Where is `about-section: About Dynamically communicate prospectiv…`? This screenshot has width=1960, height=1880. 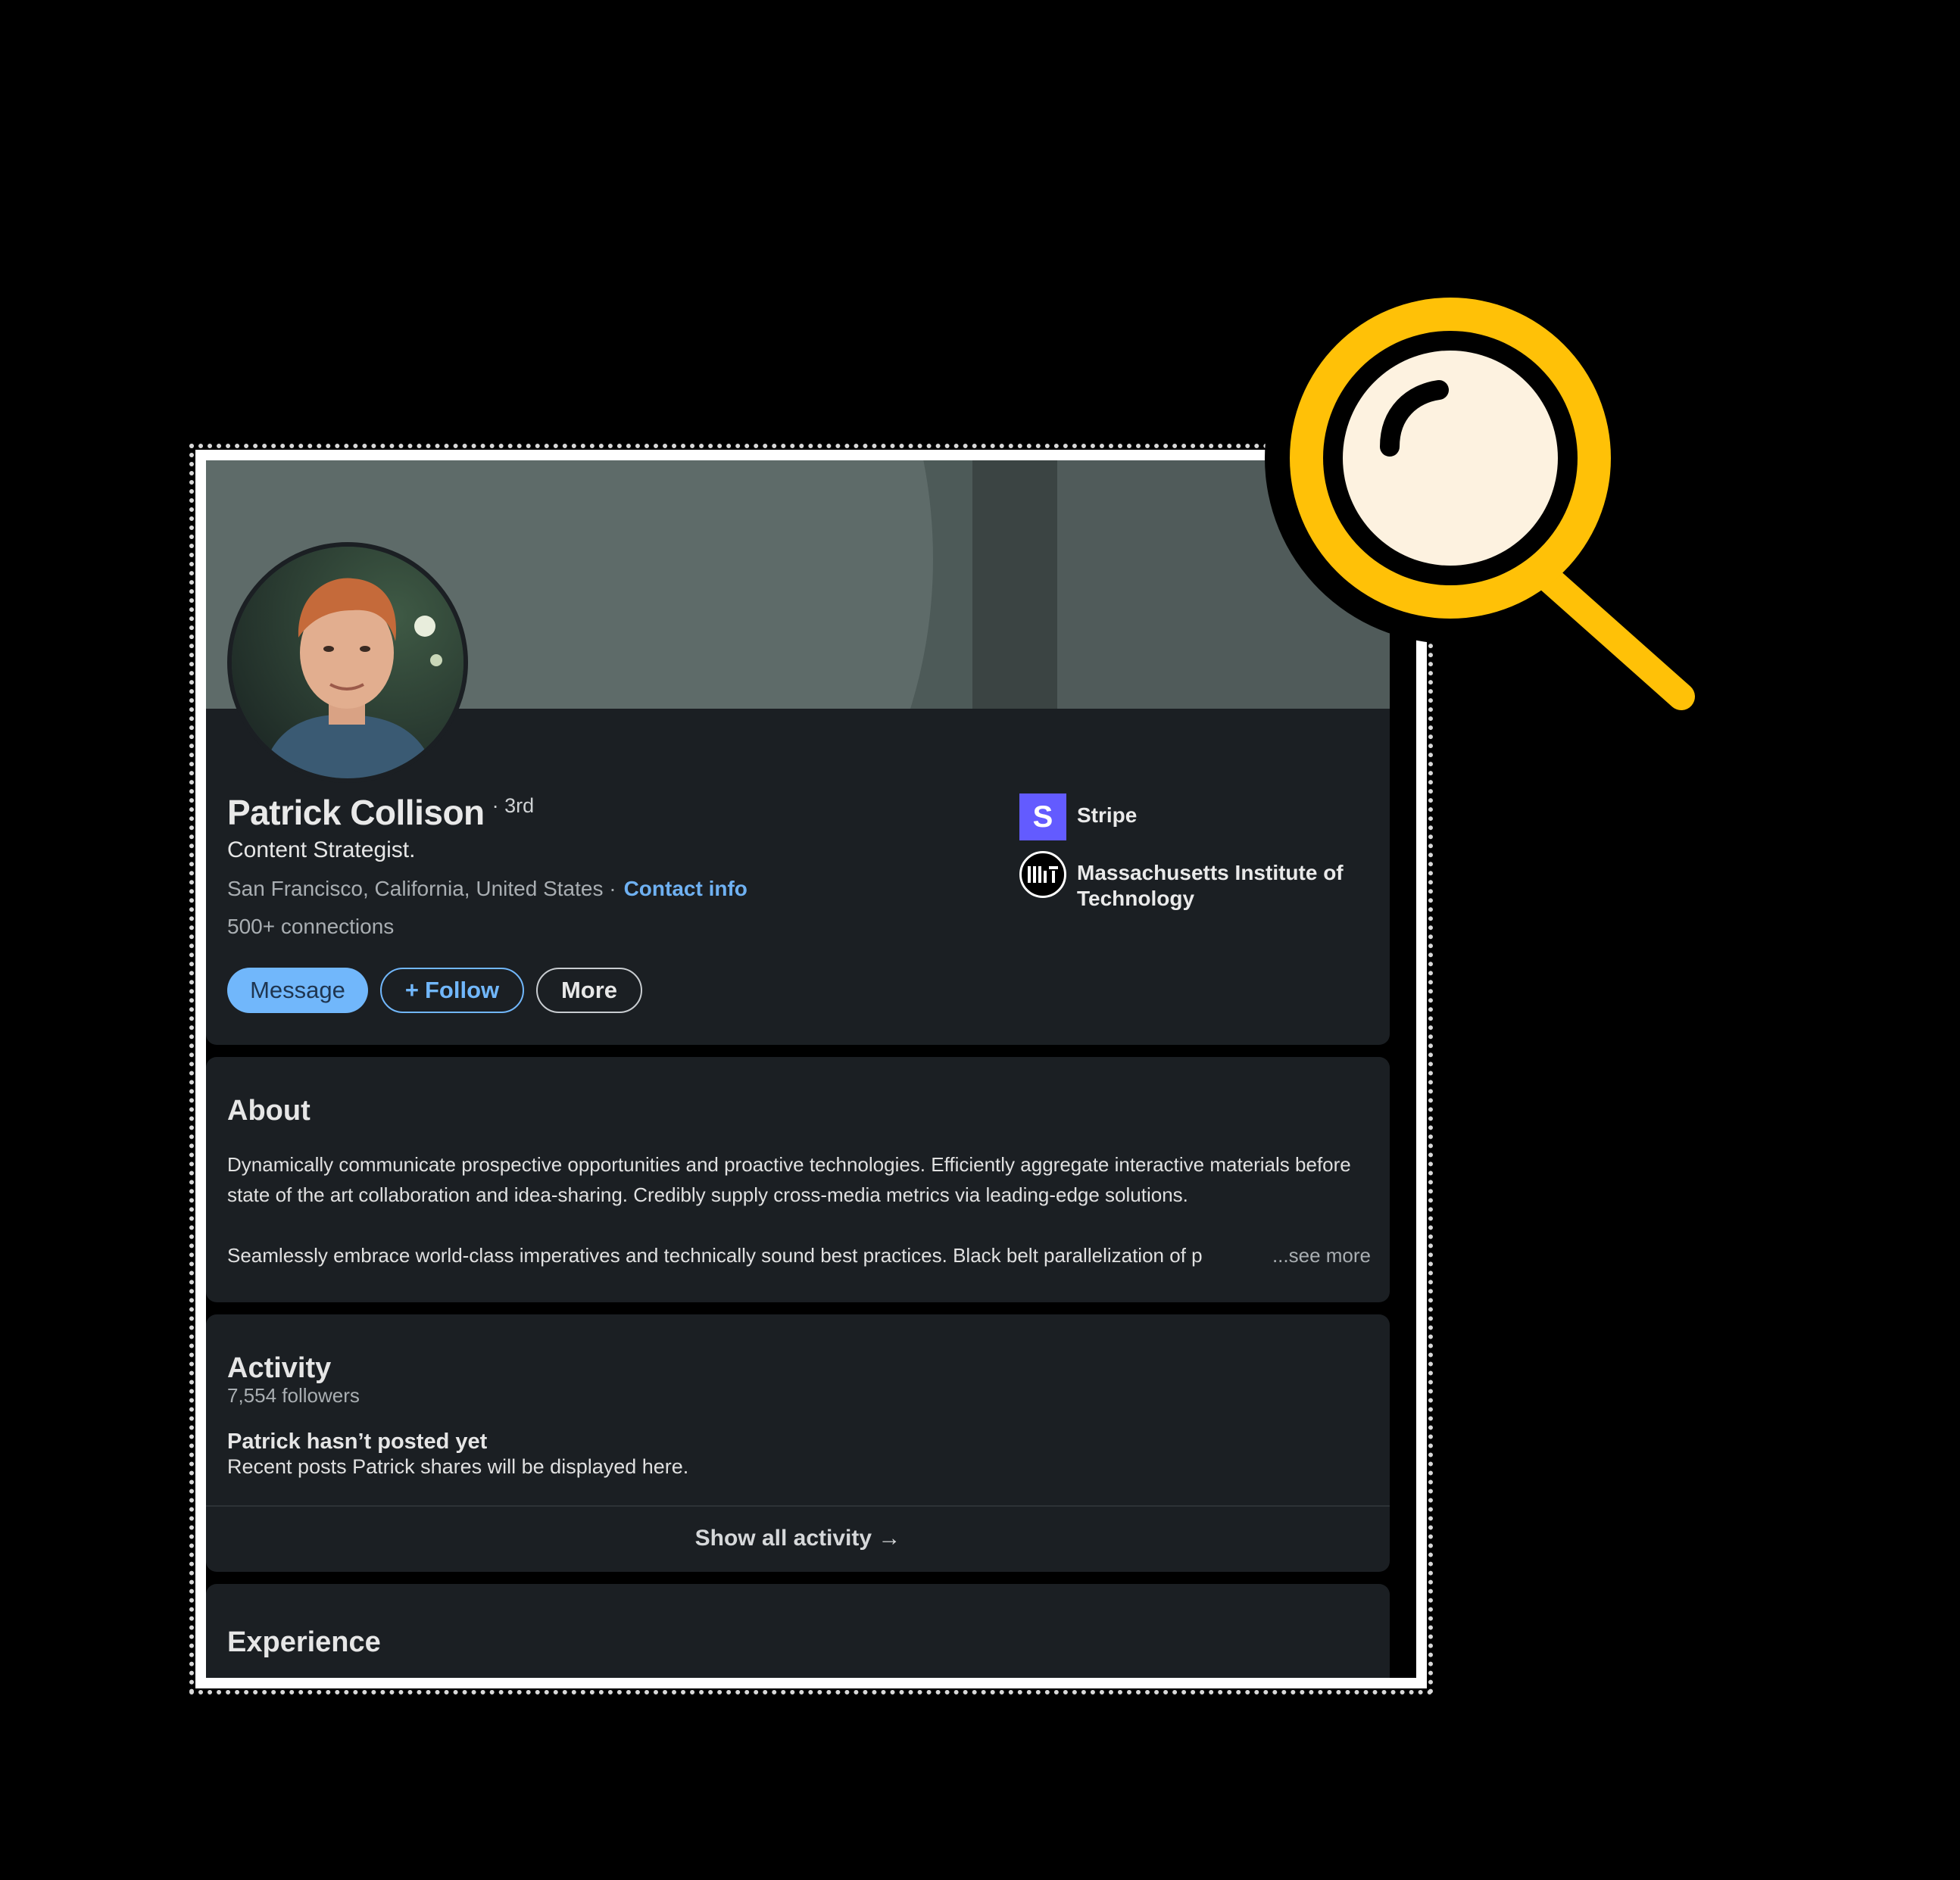 about-section: About Dynamically communicate prospectiv… is located at coordinates (798, 1179).